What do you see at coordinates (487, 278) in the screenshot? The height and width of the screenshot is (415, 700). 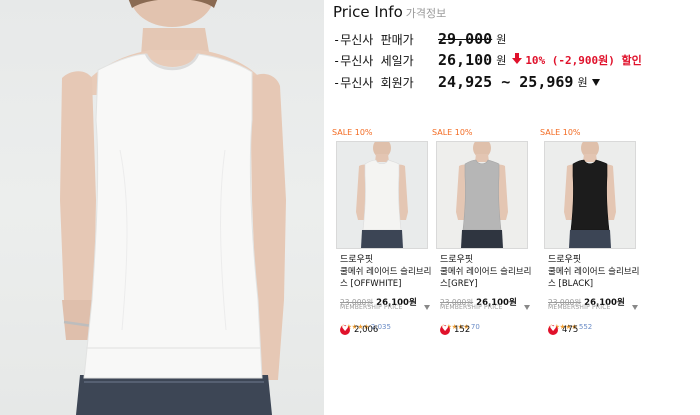 I see `product-name-link: 쿨메쉬 레이어드 슬리브리스[GREY]` at bounding box center [487, 278].